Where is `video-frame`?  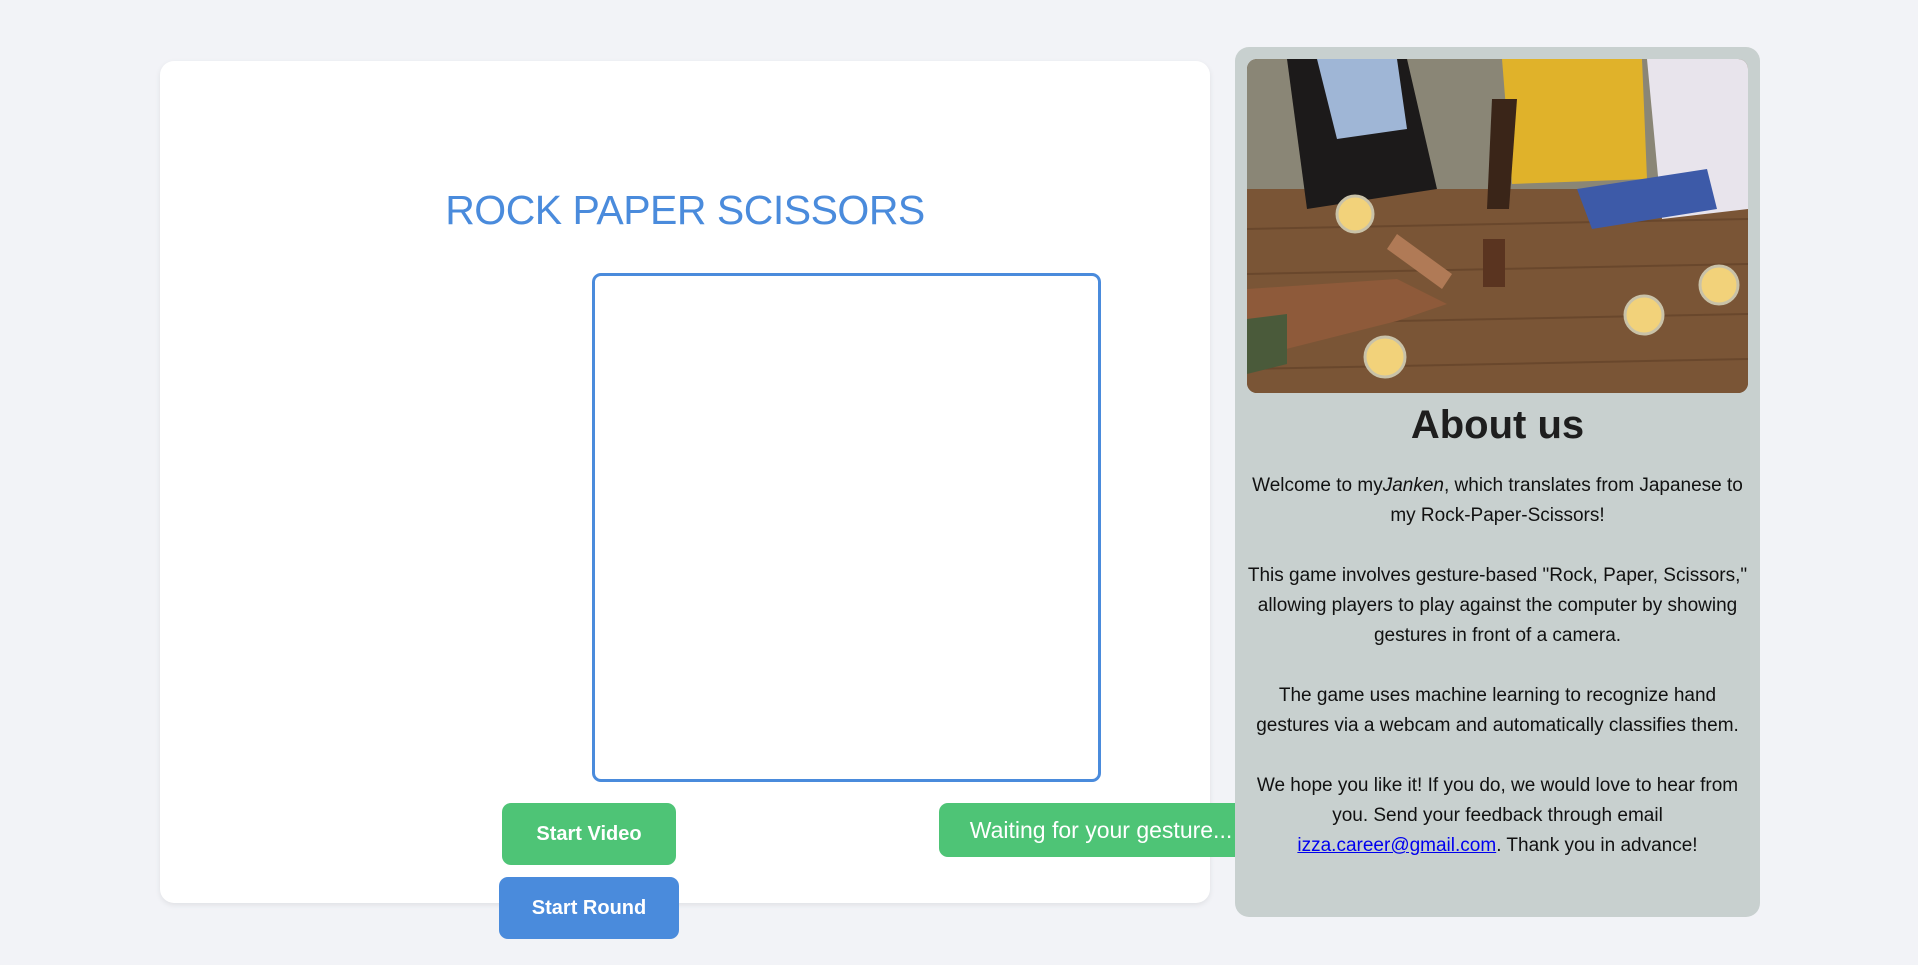
video-frame is located at coordinates (846, 527).